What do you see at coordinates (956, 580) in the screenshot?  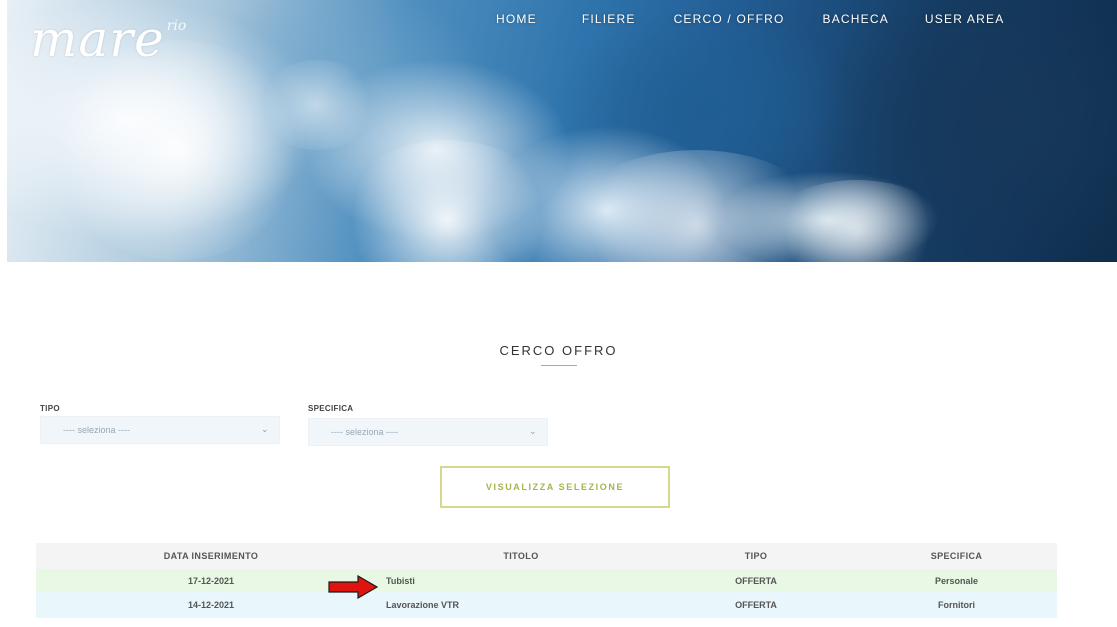 I see `cell-specifica: Personale` at bounding box center [956, 580].